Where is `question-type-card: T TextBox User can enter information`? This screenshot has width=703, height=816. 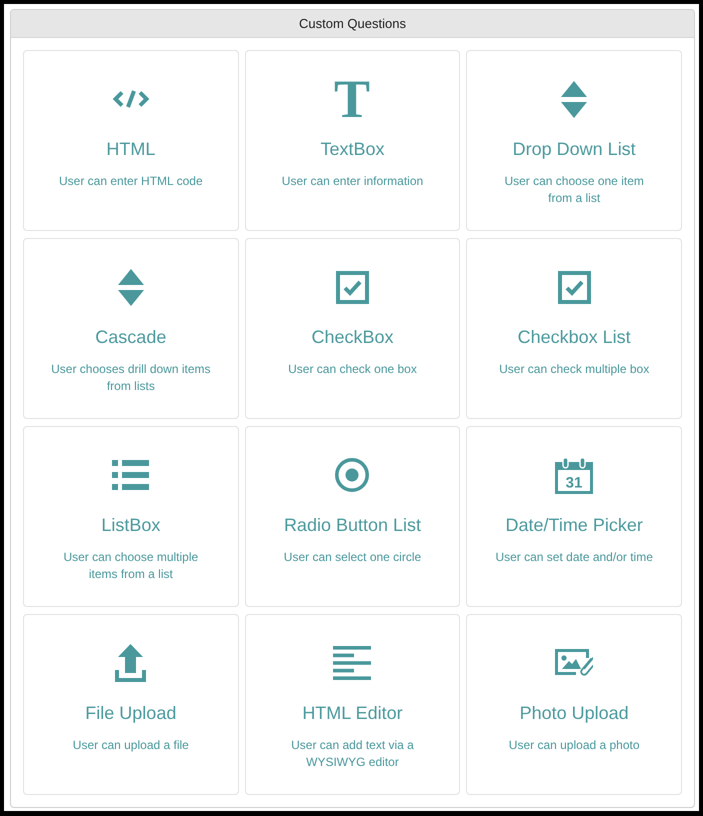
question-type-card: T TextBox User can enter information is located at coordinates (352, 140).